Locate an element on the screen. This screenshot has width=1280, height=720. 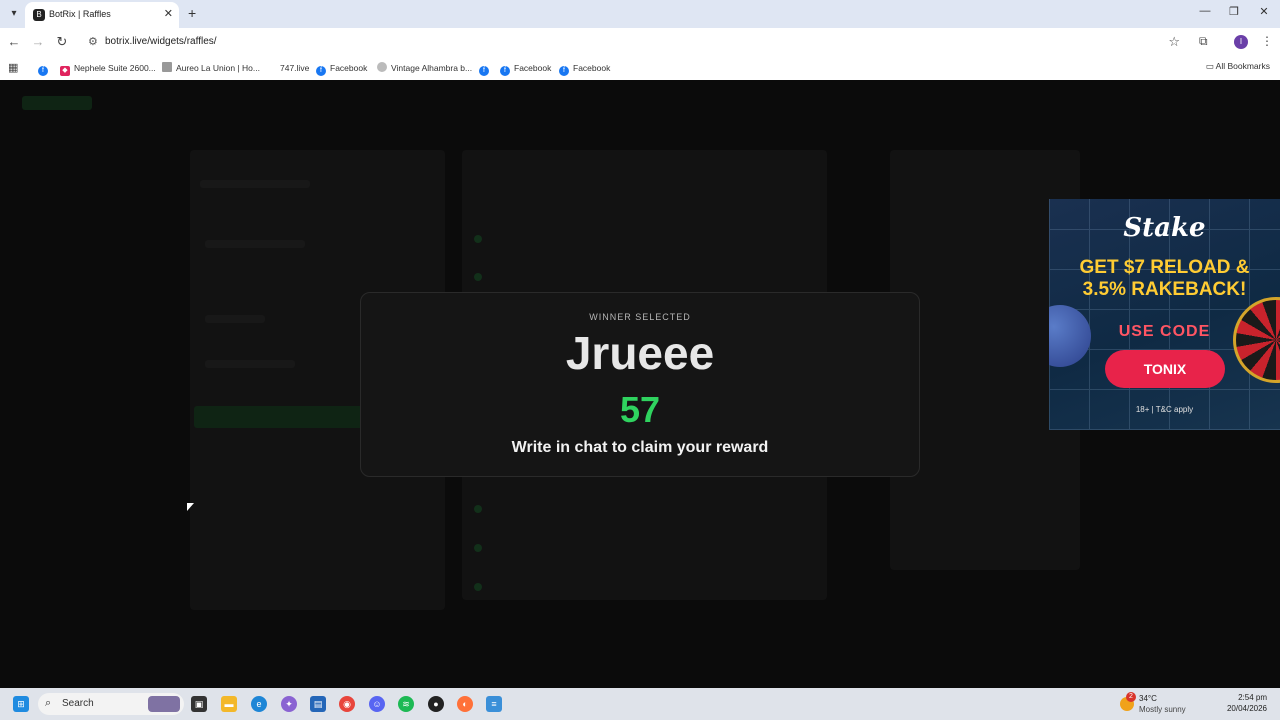
store-icon: ▤ is located at coordinates (318, 704).